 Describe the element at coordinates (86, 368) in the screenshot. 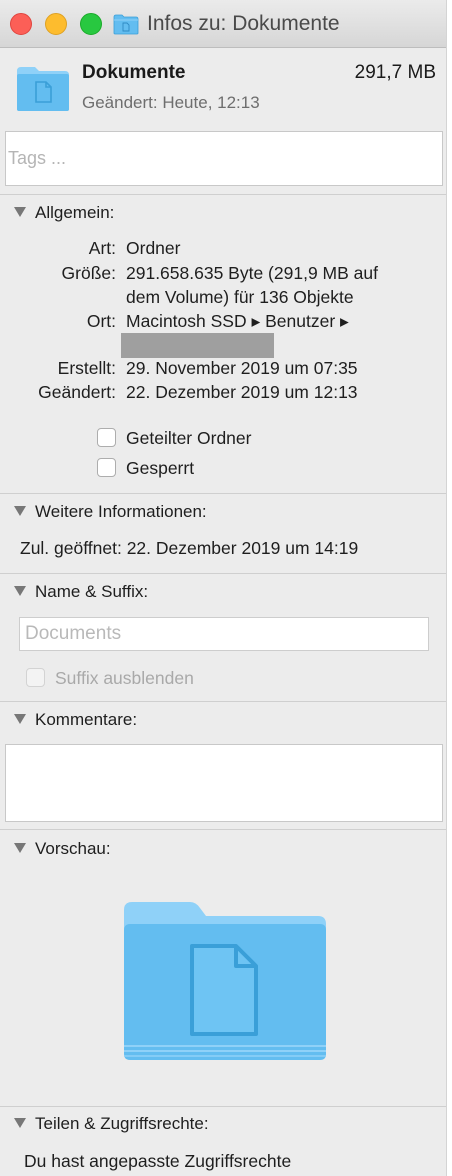

I see `created-label: Erstellt:` at that location.